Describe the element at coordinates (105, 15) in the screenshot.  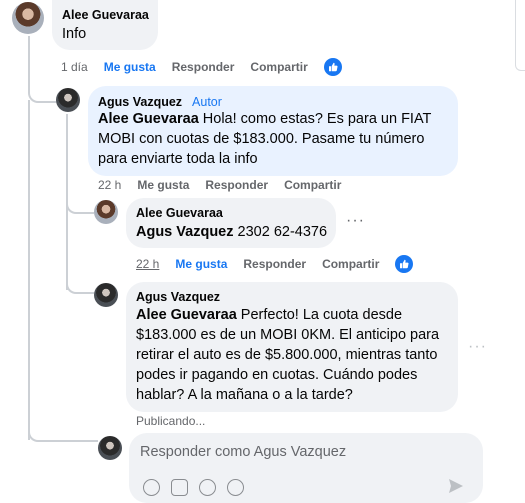
I see `comment-author: Alee Guevaraa` at that location.